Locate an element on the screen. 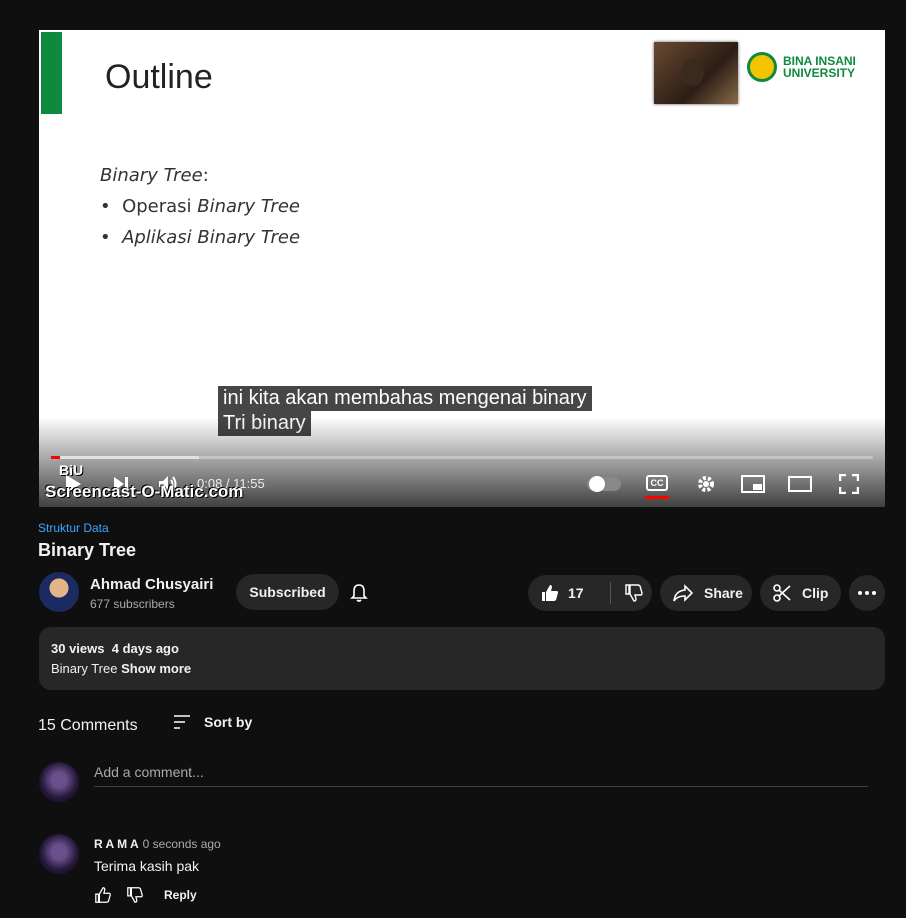  slide-bullet: • Aplikasi Binary Tree is located at coordinates (200, 237).